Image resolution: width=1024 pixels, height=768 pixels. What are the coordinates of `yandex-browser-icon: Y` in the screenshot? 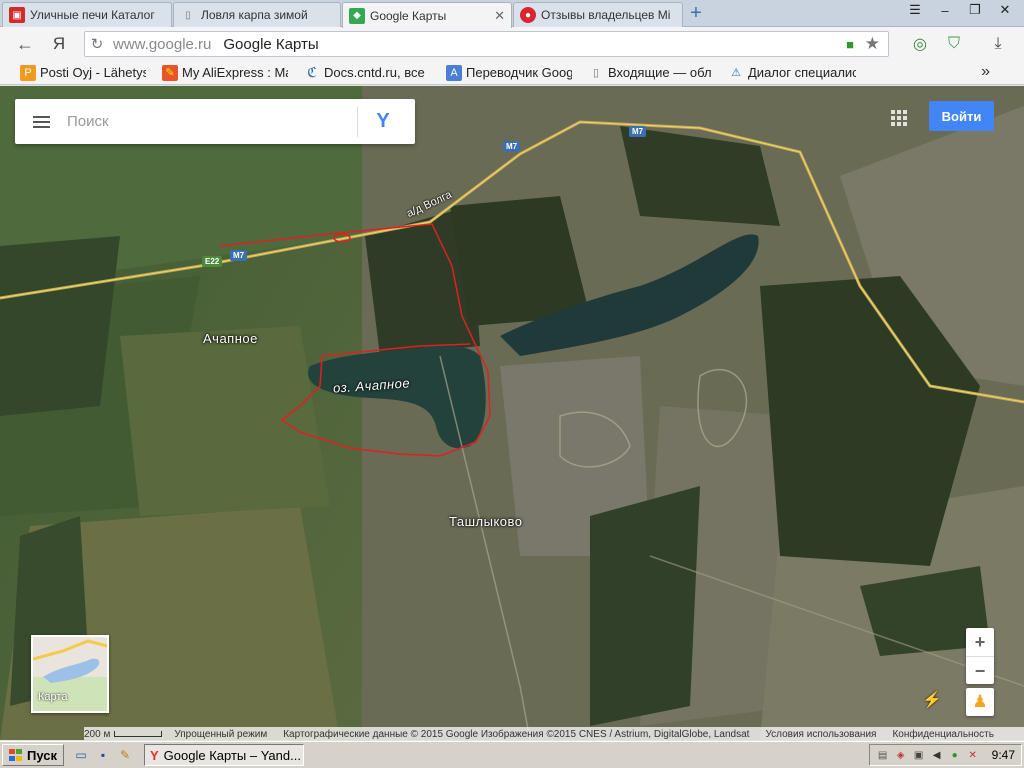 It's located at (154, 755).